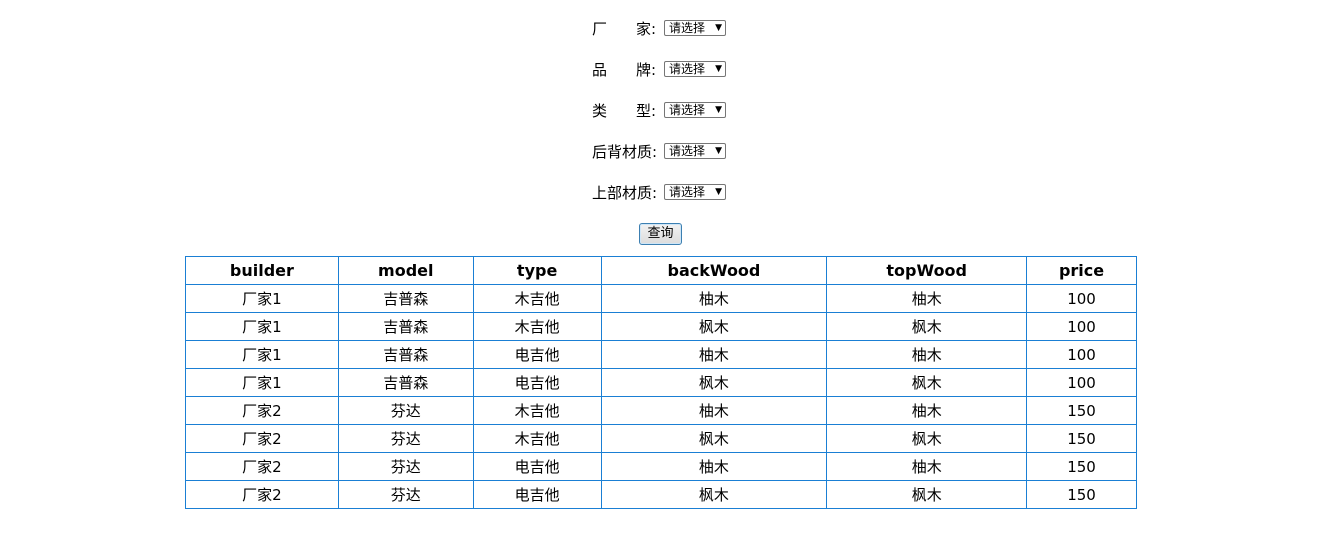 The height and width of the screenshot is (551, 1324). I want to click on table-row: 厂家2 芬达 电吉他 柚木 柚木 150, so click(661, 466).